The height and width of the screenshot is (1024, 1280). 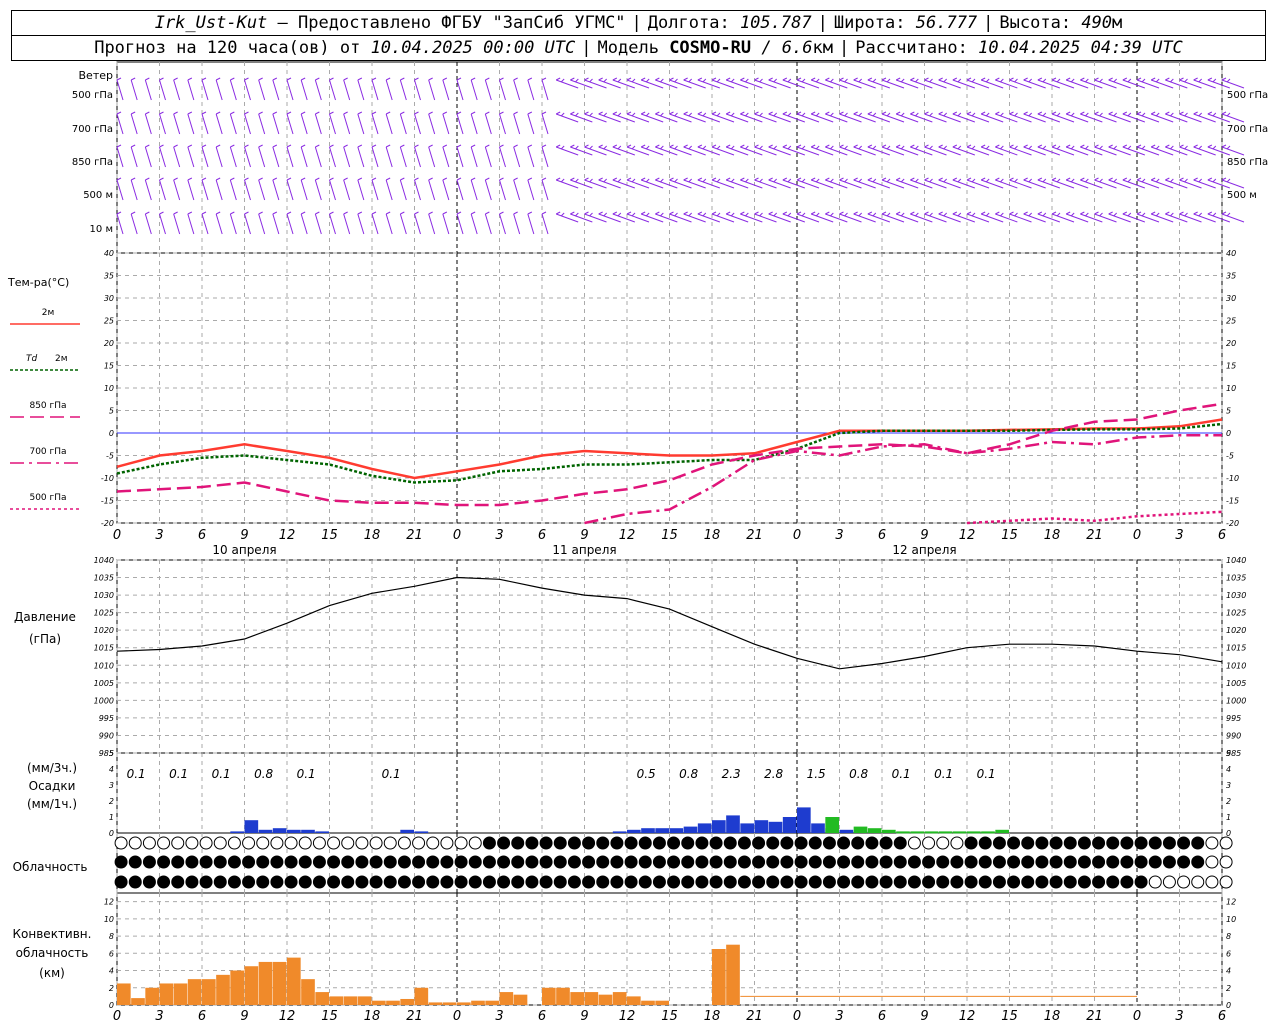 I want to click on precip-tick-left: 3, so click(x=111, y=785).